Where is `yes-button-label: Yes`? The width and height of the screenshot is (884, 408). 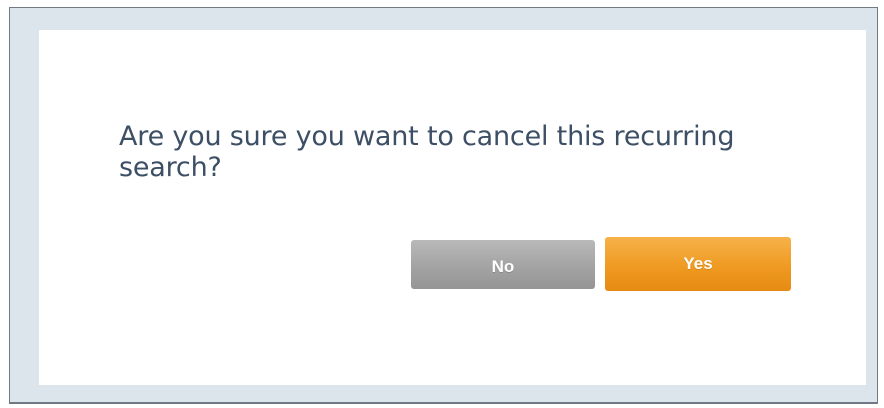 yes-button-label: Yes is located at coordinates (698, 263).